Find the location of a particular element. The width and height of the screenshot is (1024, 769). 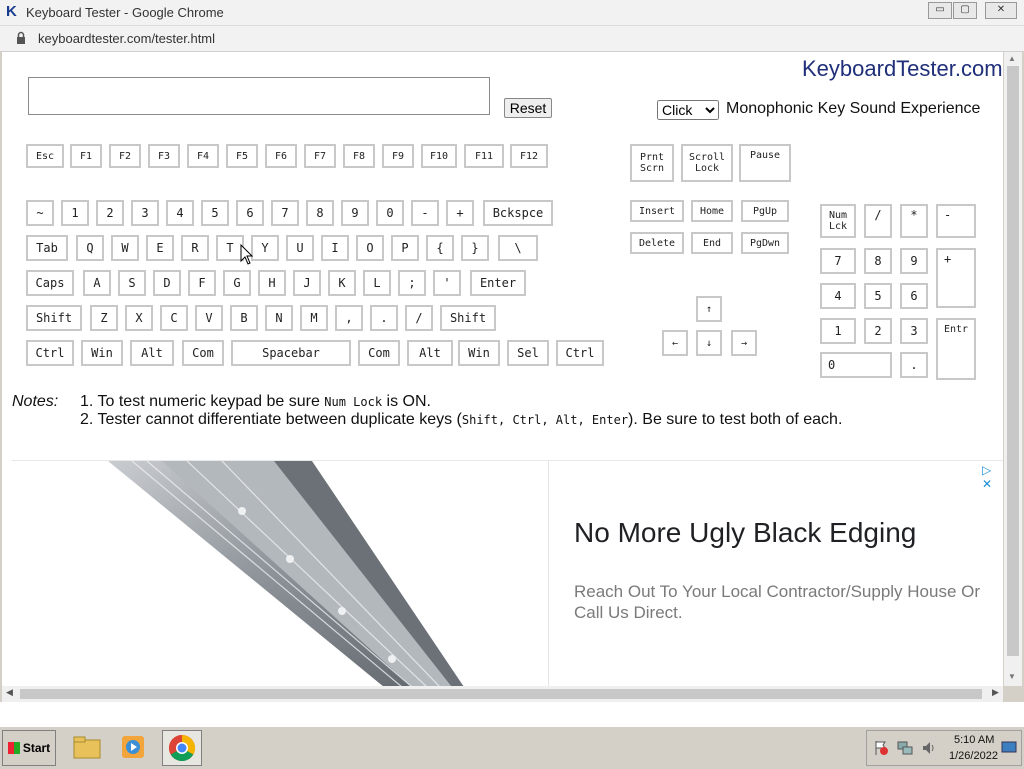

key-home: Home is located at coordinates (712, 211).